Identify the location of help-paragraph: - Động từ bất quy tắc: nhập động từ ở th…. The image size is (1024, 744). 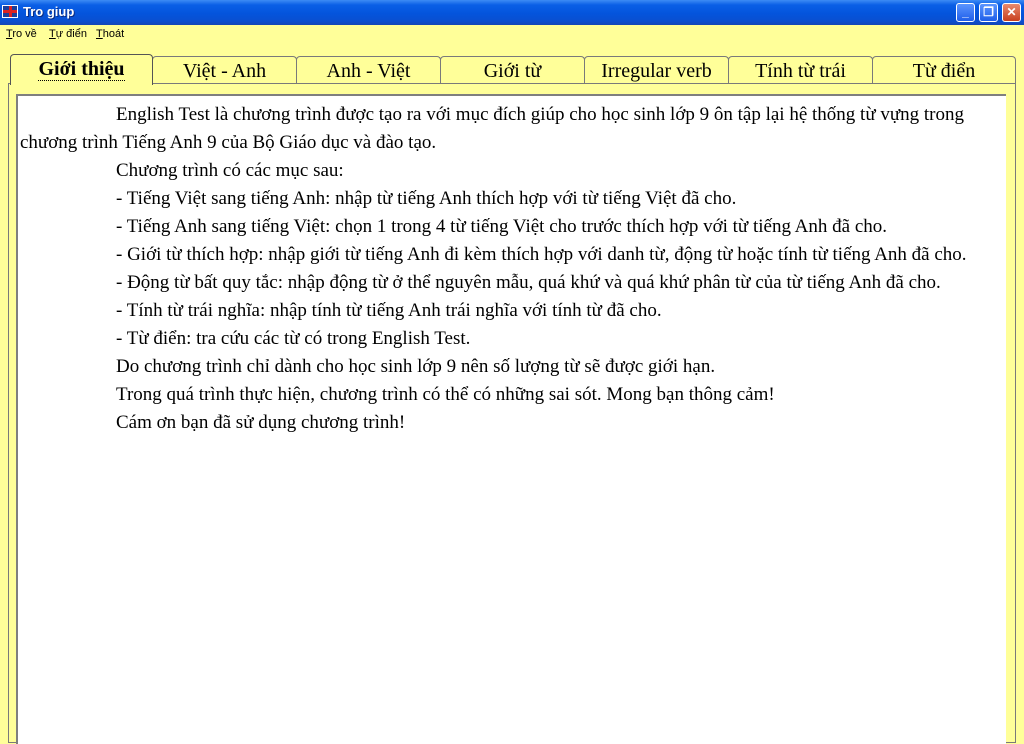
(528, 282).